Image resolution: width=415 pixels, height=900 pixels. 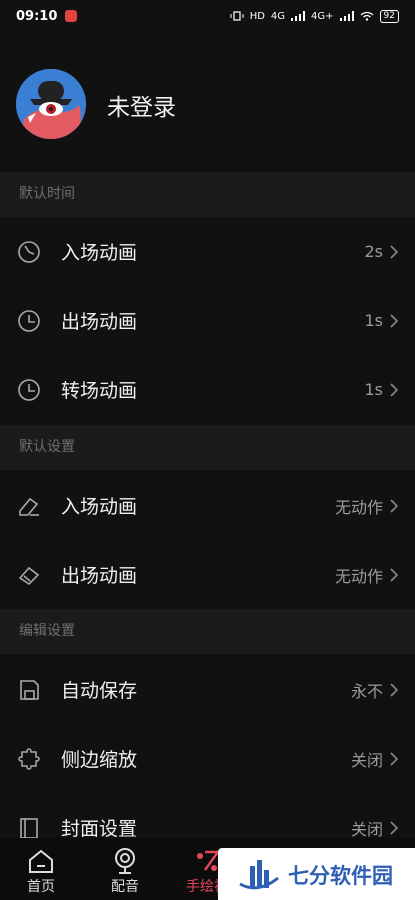 What do you see at coordinates (237, 16) in the screenshot?
I see `vibrate-icon` at bounding box center [237, 16].